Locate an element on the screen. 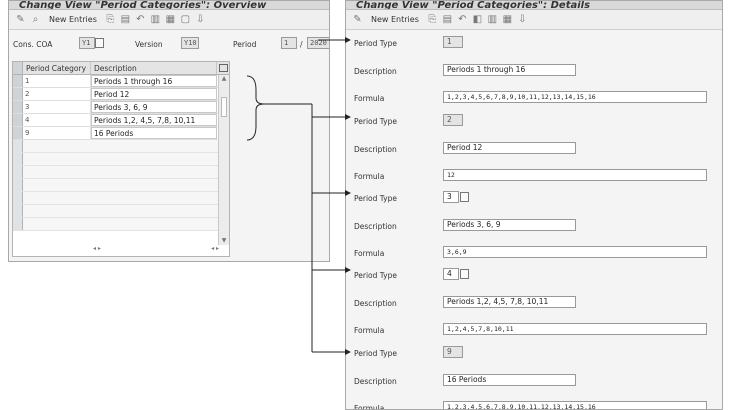 This screenshot has width=730, height=410. row-description-input: Periods 1,2, 4,5, 7,8, 10,11 is located at coordinates (154, 120).